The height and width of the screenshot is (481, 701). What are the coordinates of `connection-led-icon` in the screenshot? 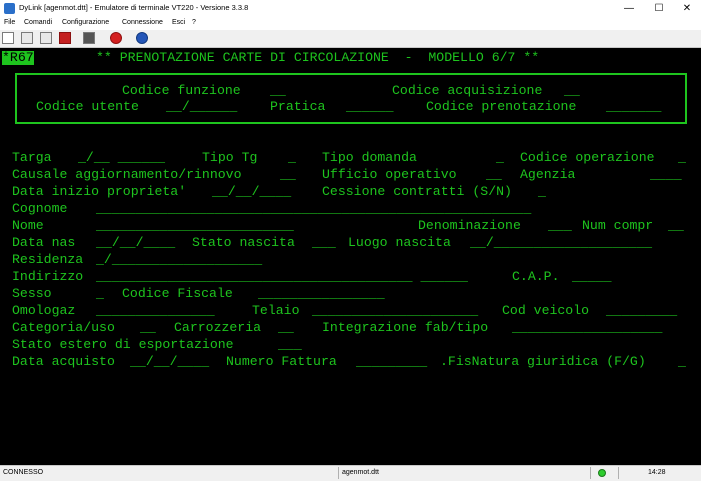 It's located at (602, 473).